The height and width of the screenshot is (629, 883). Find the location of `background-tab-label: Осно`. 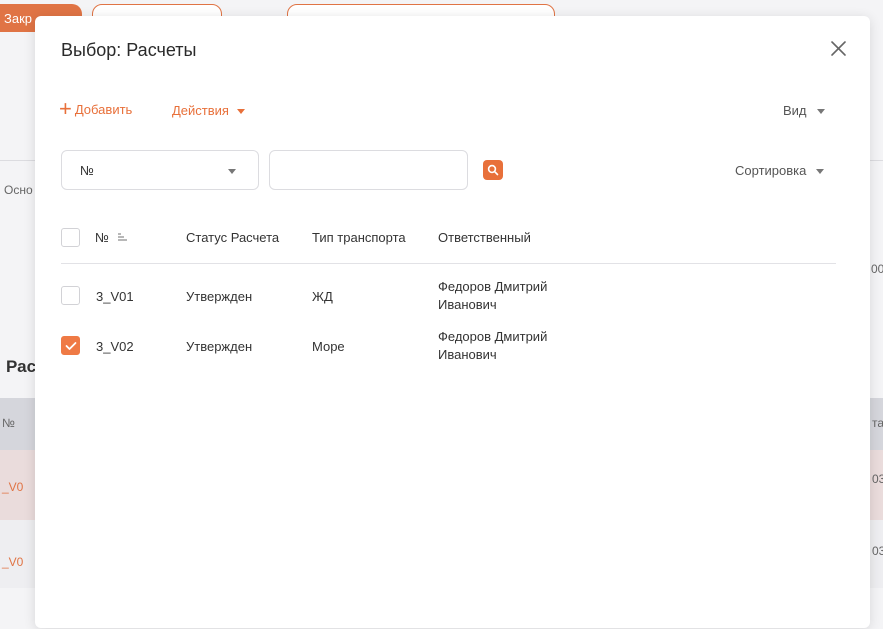

background-tab-label: Осно is located at coordinates (18, 190).